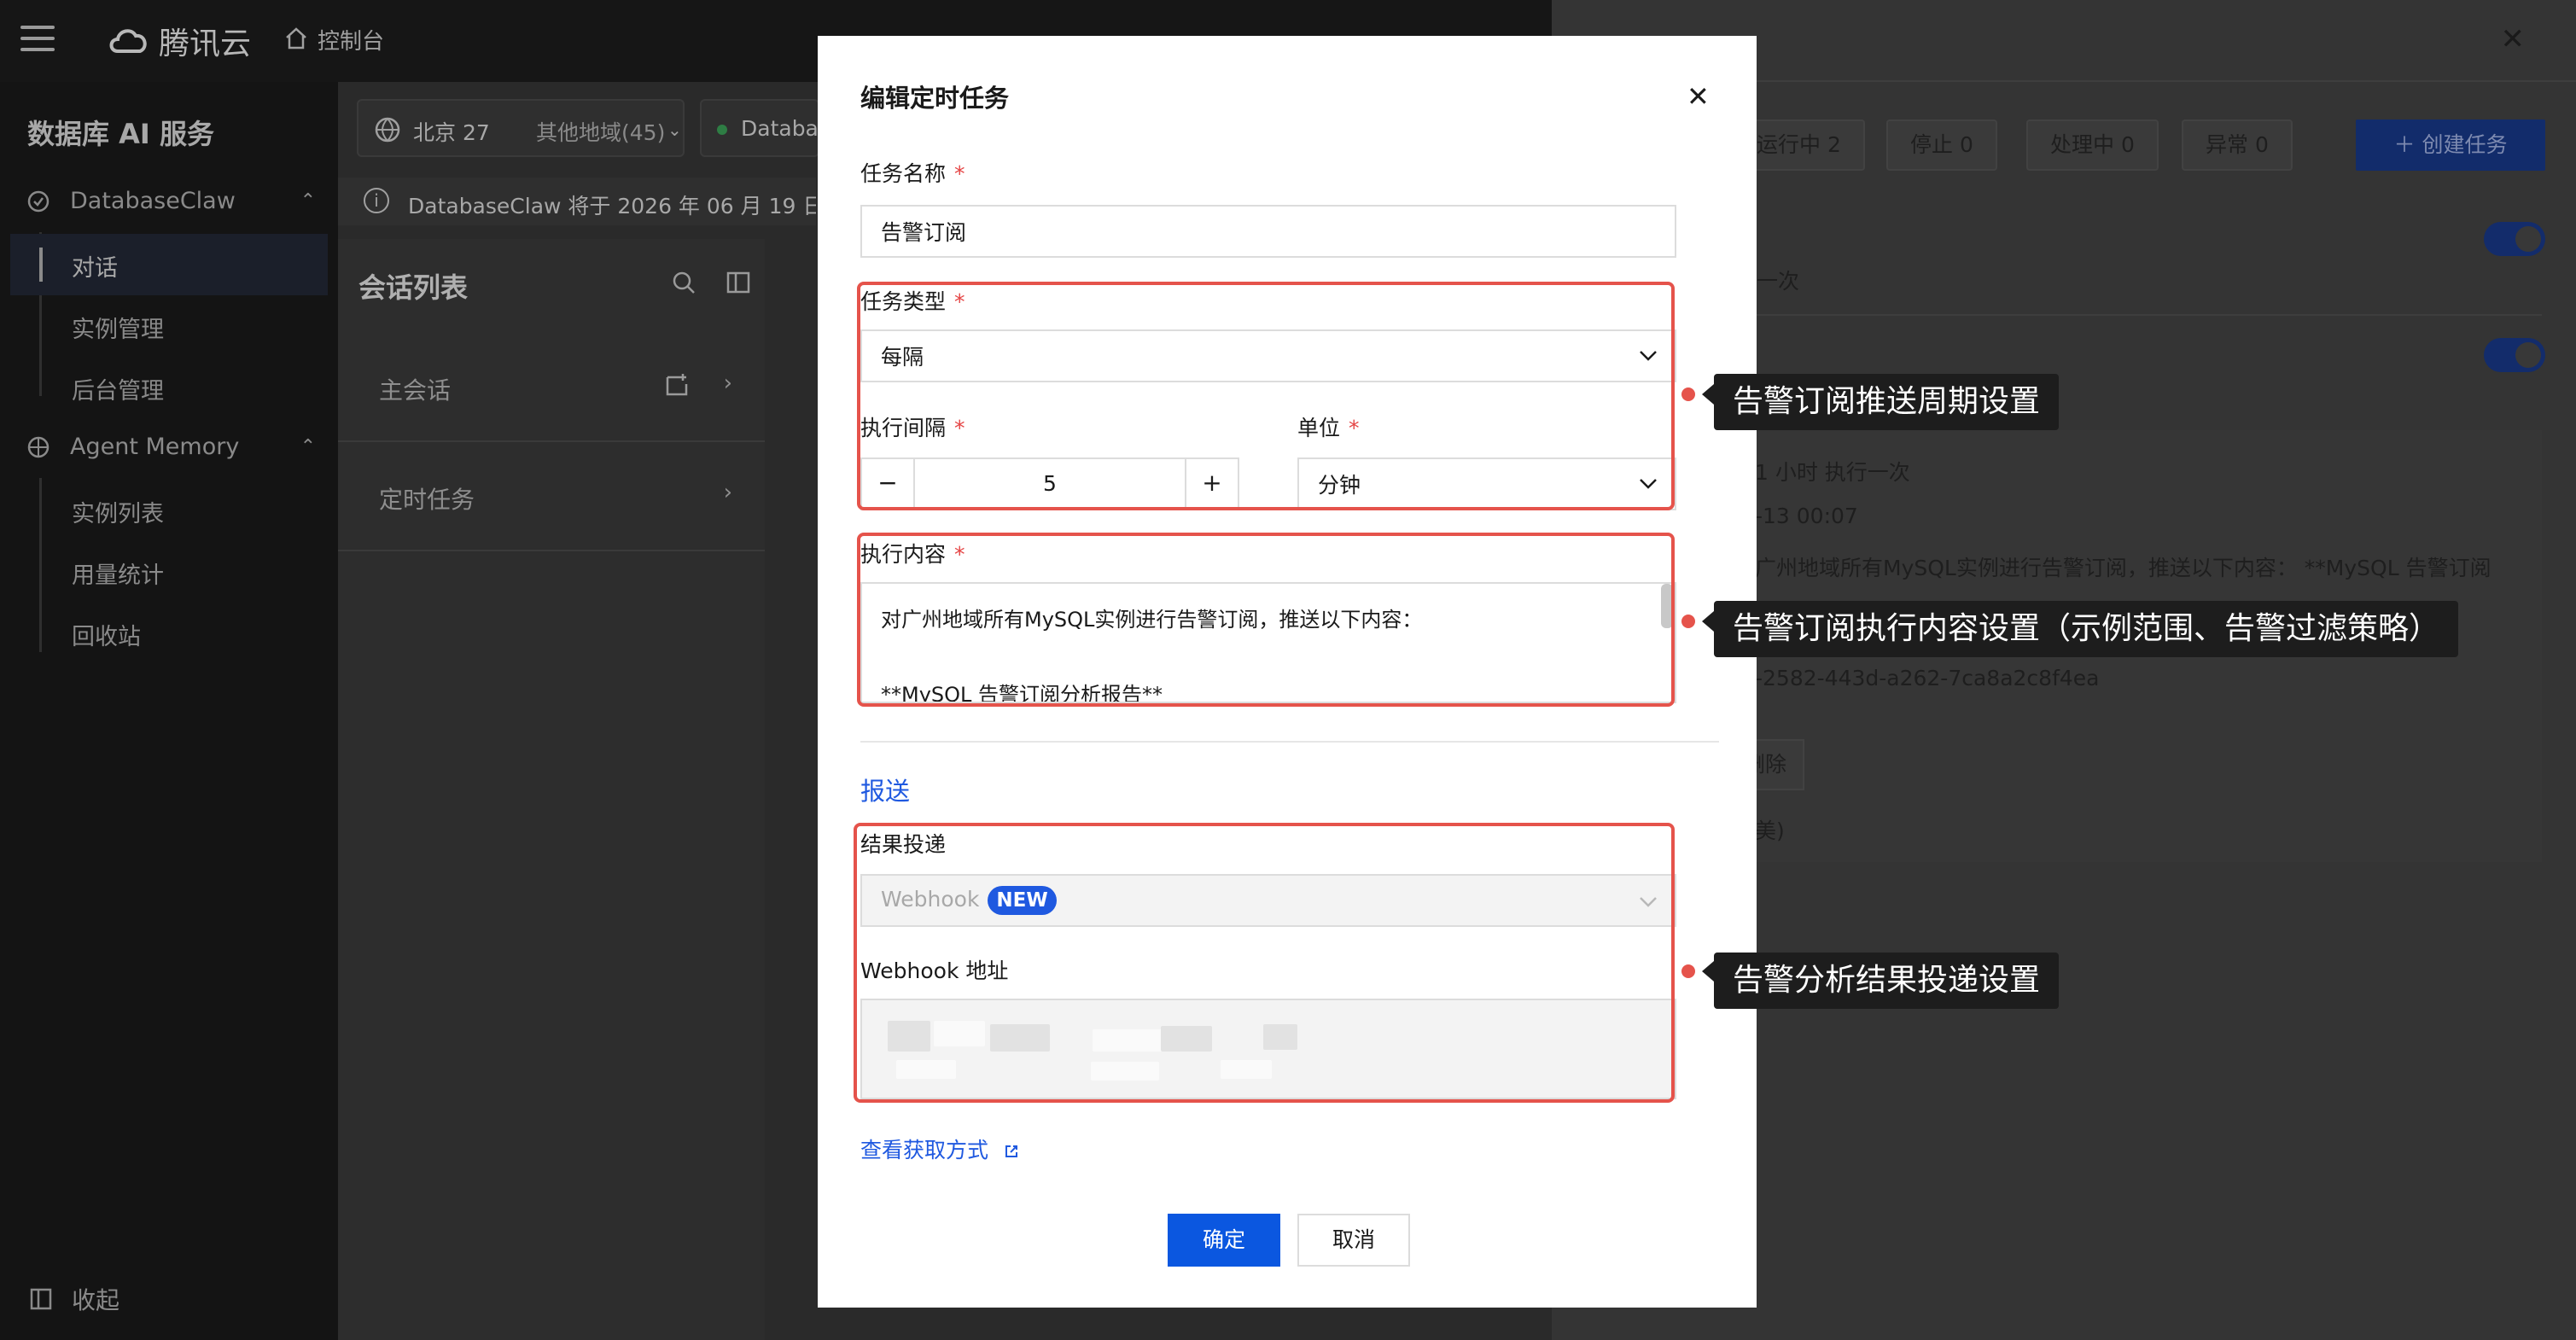 Image resolution: width=2576 pixels, height=1340 pixels. What do you see at coordinates (738, 282) in the screenshot?
I see `panel-toggle-icon` at bounding box center [738, 282].